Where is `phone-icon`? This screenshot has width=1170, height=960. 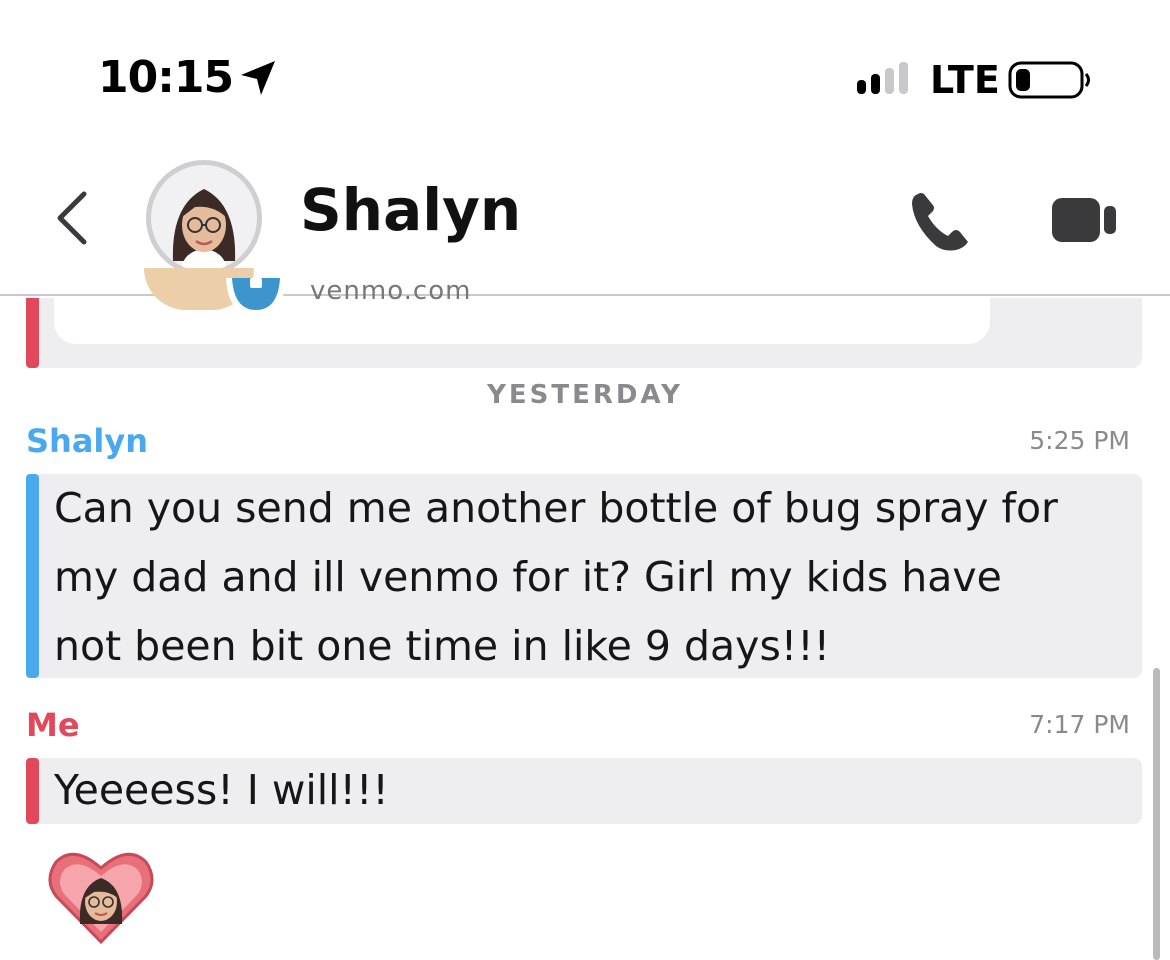
phone-icon is located at coordinates (941, 221).